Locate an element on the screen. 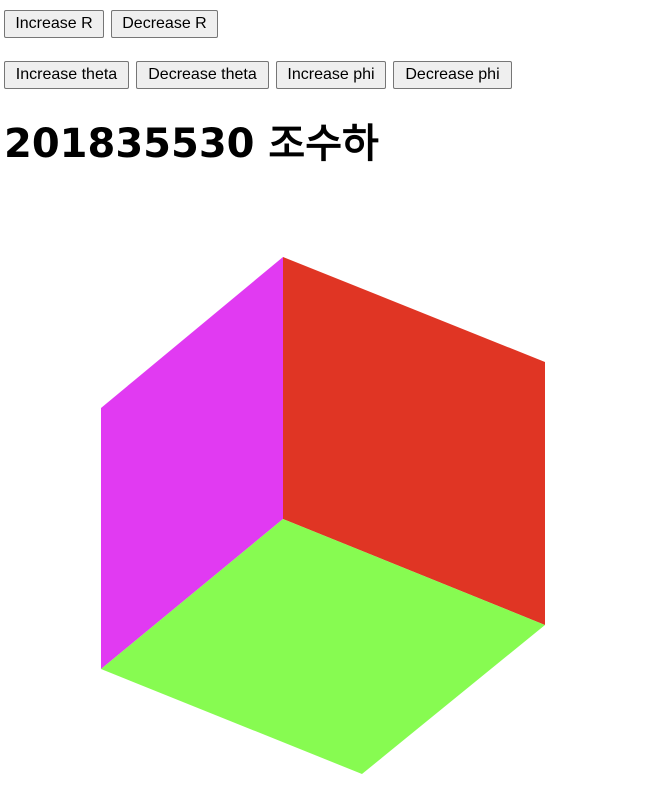 Image resolution: width=651 pixels, height=792 pixels. decrease-theta-button: Decrease theta is located at coordinates (202, 75).